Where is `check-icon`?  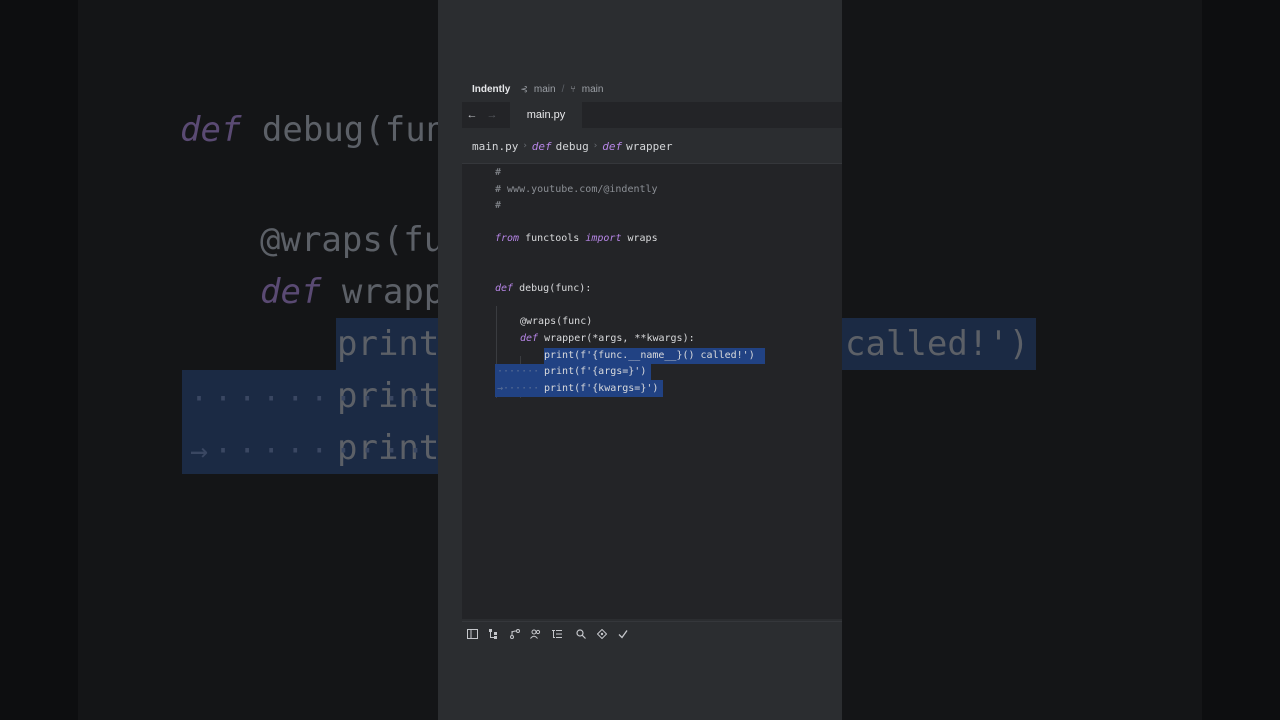 check-icon is located at coordinates (622, 634).